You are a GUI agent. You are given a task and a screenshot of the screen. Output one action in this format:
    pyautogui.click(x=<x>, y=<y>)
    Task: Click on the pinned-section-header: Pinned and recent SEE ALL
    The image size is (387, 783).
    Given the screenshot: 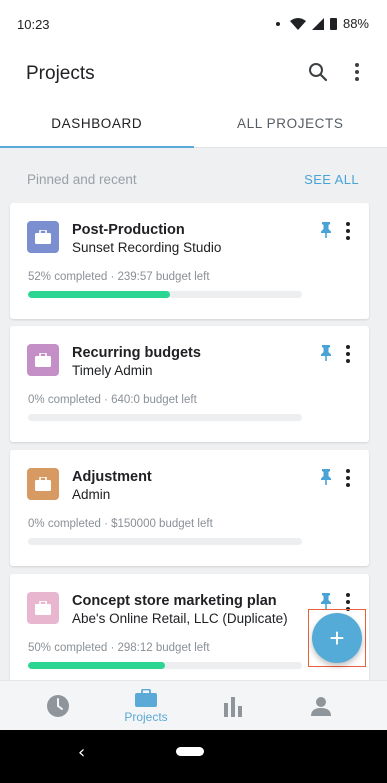 What is the action you would take?
    pyautogui.click(x=193, y=179)
    